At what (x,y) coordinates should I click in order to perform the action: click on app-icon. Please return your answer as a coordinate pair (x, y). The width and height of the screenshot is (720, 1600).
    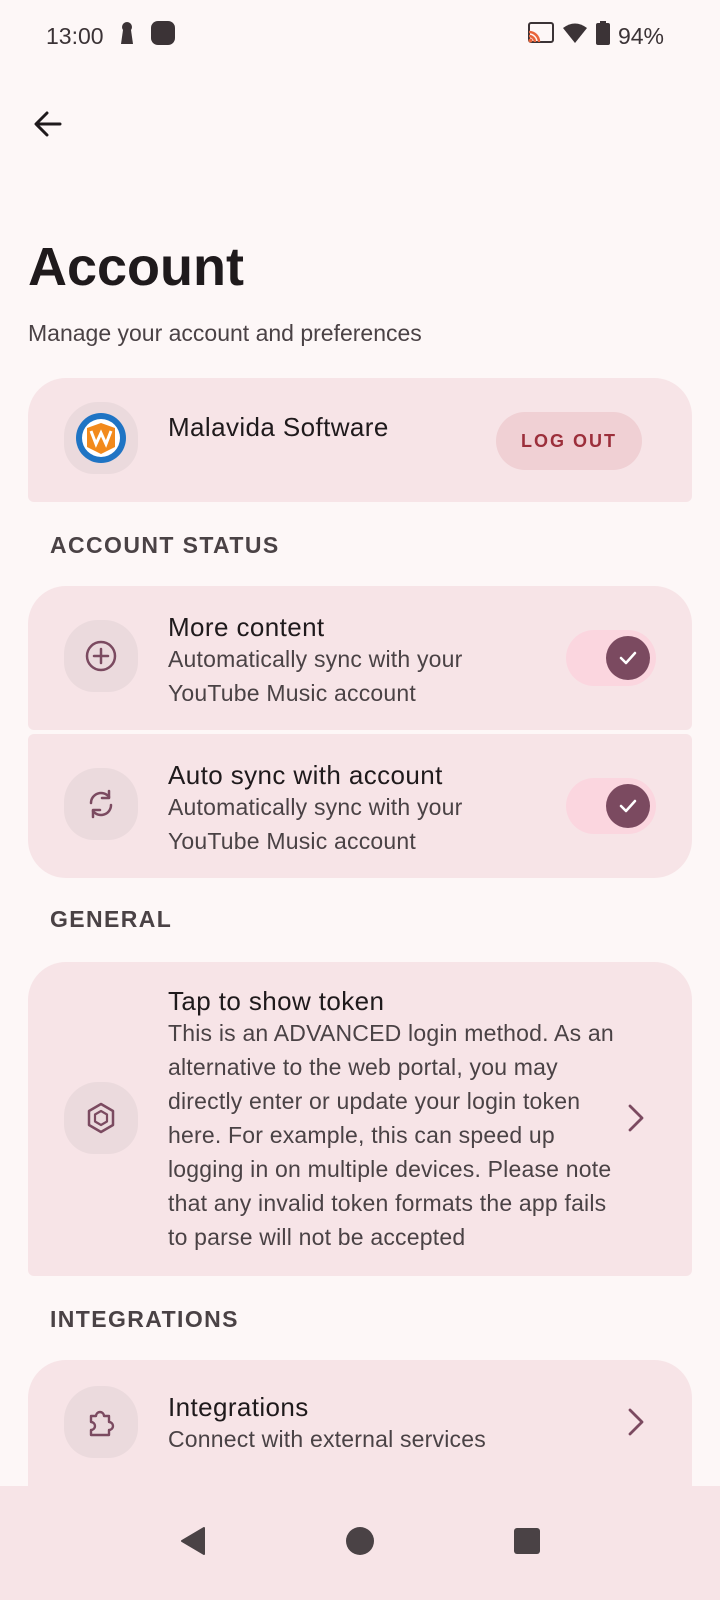
    Looking at the image, I should click on (163, 36).